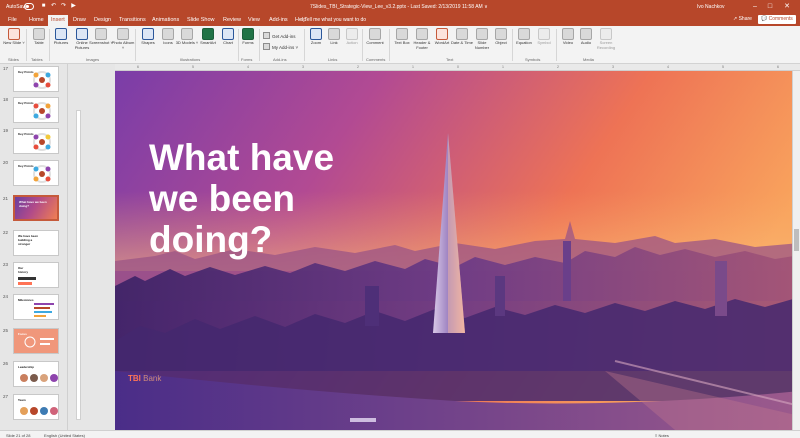 This screenshot has height=438, width=800. What do you see at coordinates (742, 19) in the screenshot?
I see `share-button: ↗ Share` at bounding box center [742, 19].